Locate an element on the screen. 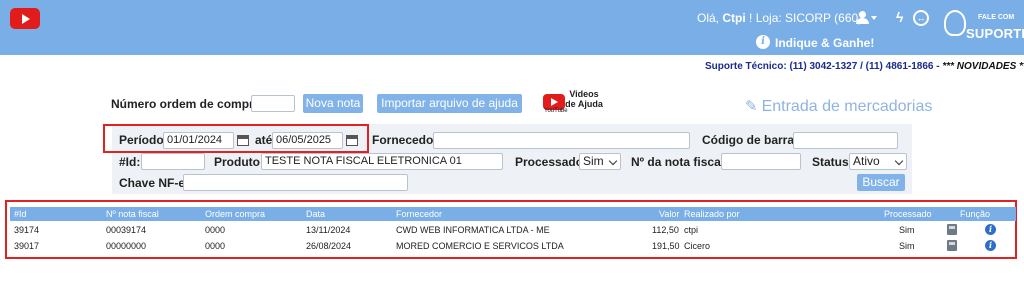 This screenshot has height=284, width=1024. cell-id: 39174 is located at coordinates (27, 230).